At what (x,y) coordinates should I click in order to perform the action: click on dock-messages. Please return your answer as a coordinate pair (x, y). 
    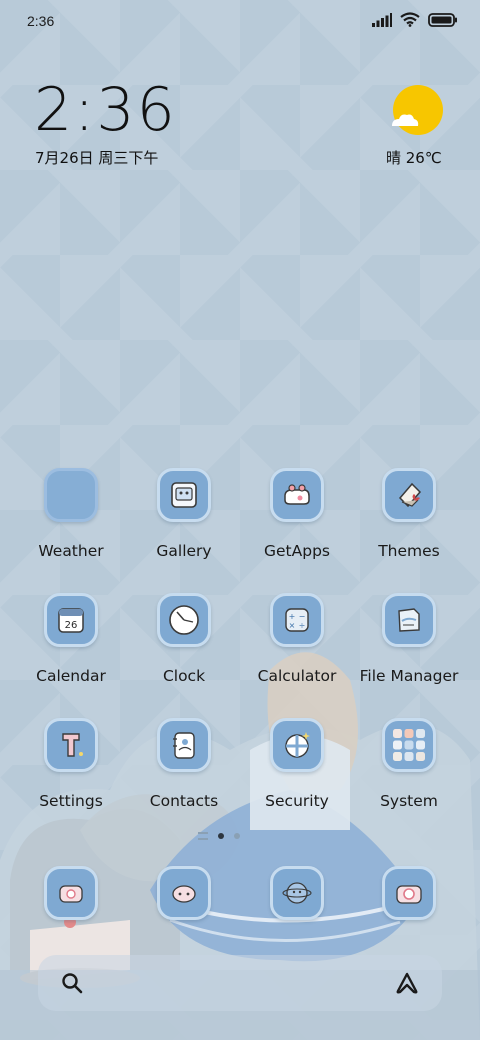
    Looking at the image, I should click on (184, 896).